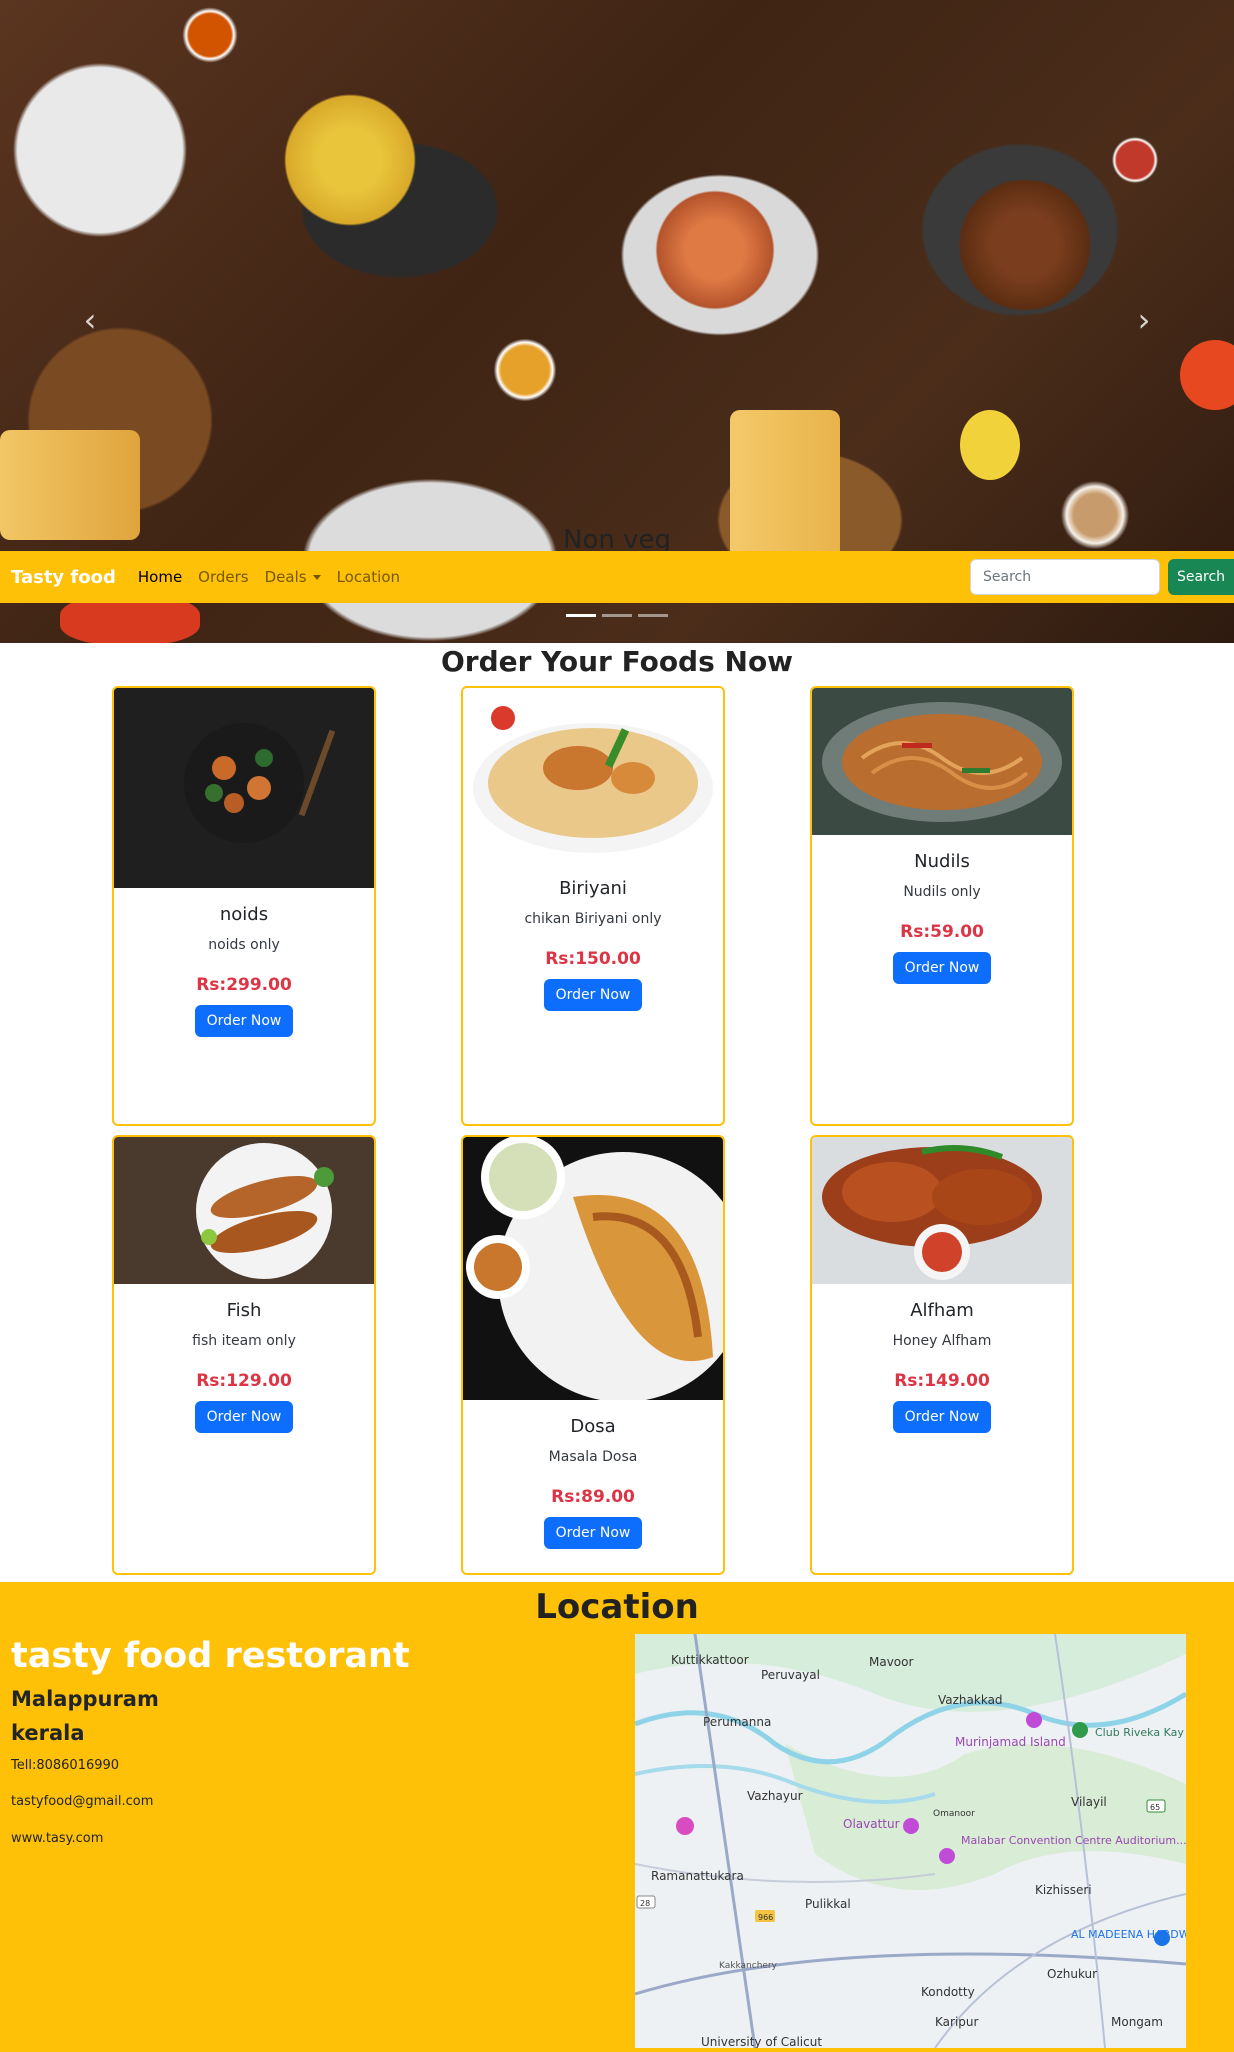  What do you see at coordinates (368, 577) in the screenshot?
I see `nav-link-location: Location` at bounding box center [368, 577].